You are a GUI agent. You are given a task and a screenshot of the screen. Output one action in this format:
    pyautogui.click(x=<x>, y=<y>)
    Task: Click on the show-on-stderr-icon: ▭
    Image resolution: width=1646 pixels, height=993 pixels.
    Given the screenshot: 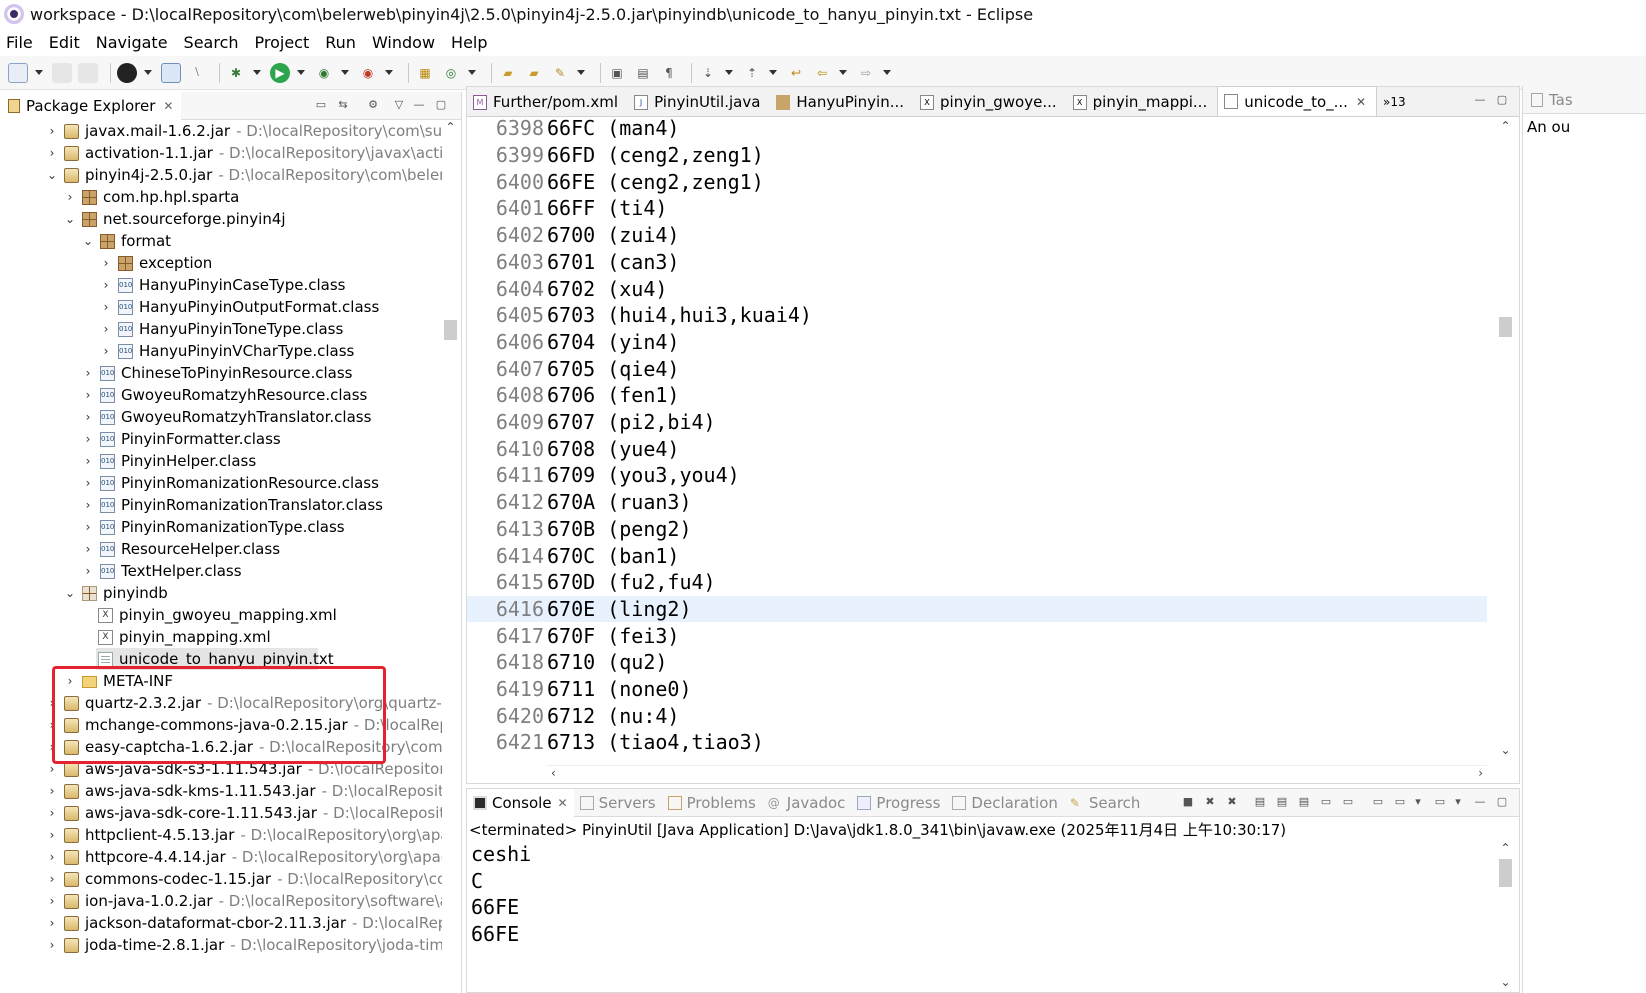 What is the action you would take?
    pyautogui.click(x=1348, y=802)
    